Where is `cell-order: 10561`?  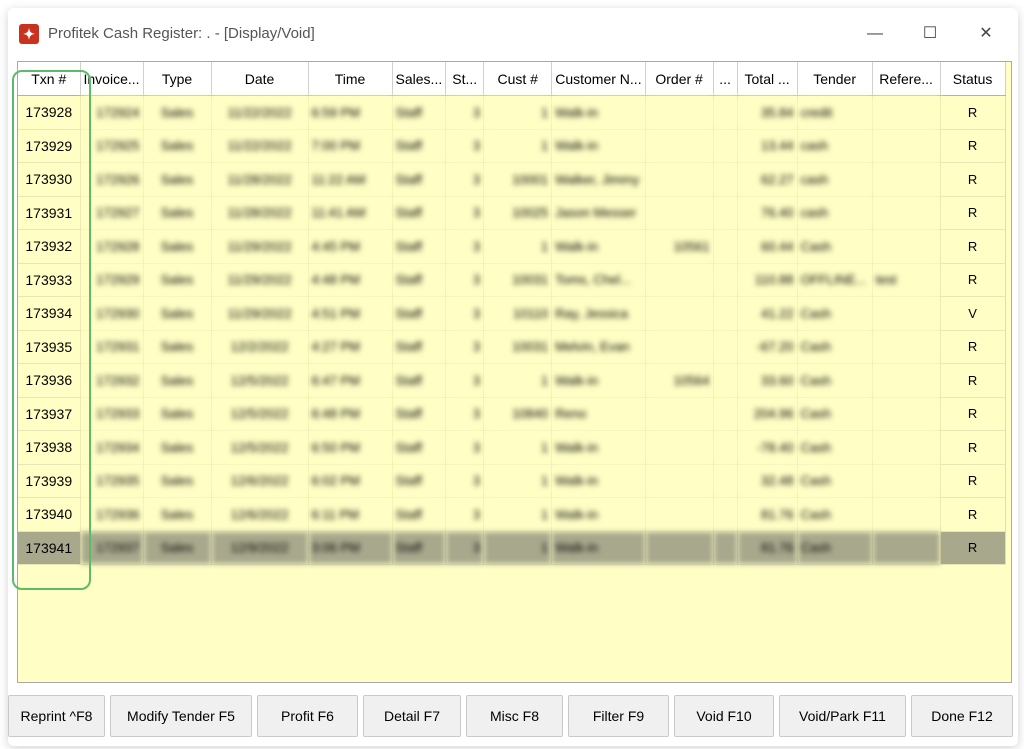 cell-order: 10561 is located at coordinates (679, 246).